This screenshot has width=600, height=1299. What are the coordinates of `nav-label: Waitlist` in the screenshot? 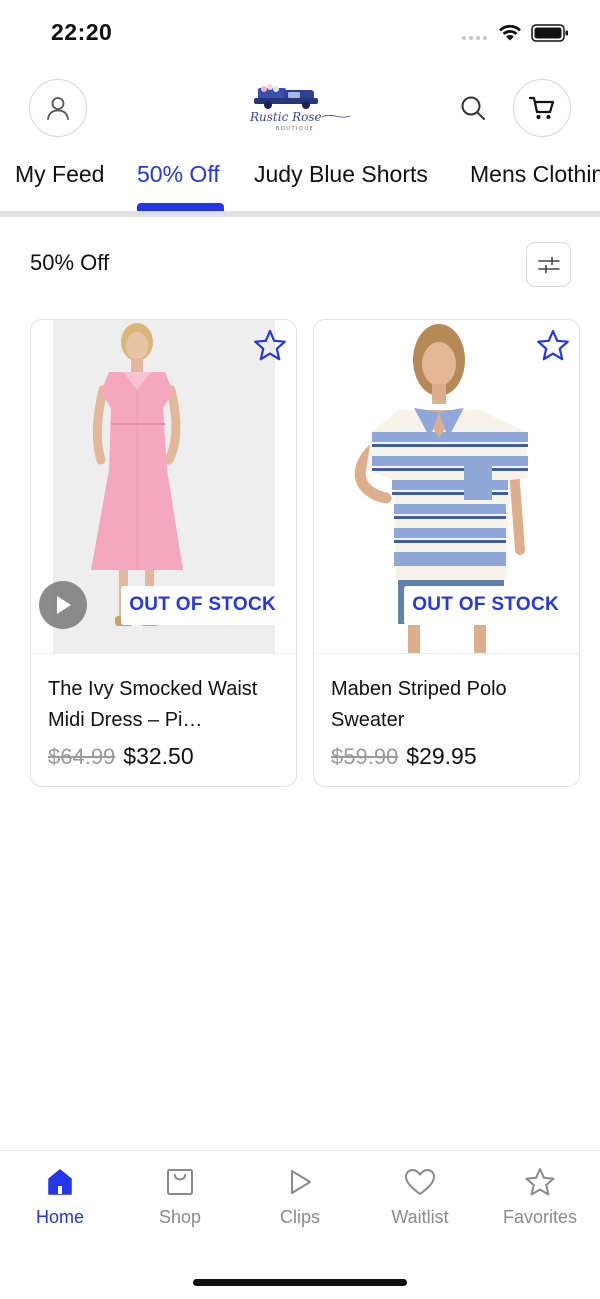 It's located at (420, 1217).